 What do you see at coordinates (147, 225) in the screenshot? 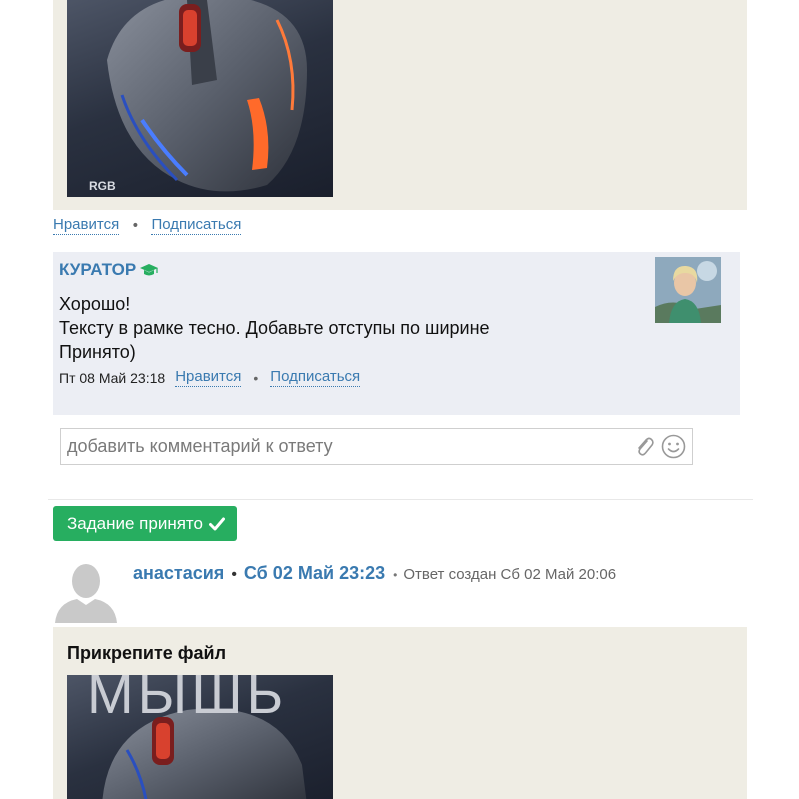
I see `answer-actions: Нравится • Подписаться` at bounding box center [147, 225].